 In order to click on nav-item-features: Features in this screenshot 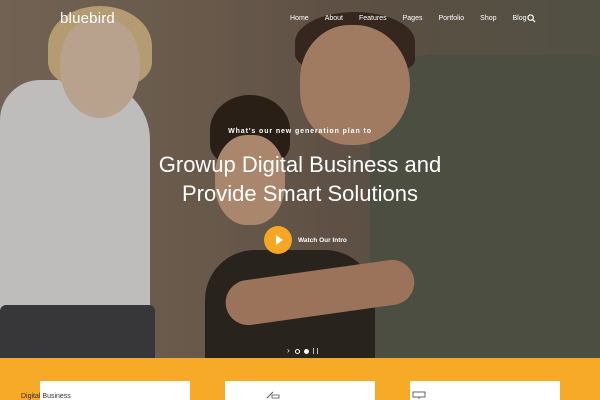, I will do `click(373, 18)`.